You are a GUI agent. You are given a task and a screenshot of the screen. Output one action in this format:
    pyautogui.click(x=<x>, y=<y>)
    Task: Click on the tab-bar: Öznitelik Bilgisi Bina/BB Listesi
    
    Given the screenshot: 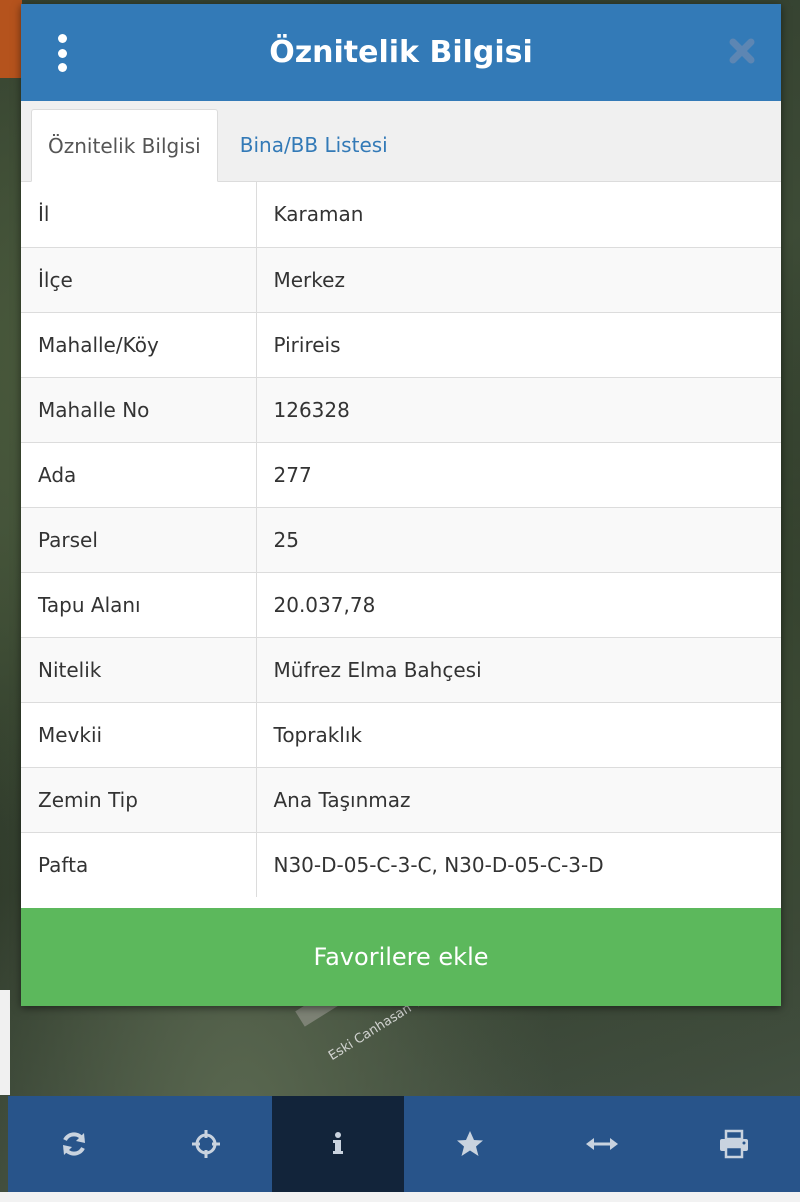 What is the action you would take?
    pyautogui.click(x=401, y=141)
    